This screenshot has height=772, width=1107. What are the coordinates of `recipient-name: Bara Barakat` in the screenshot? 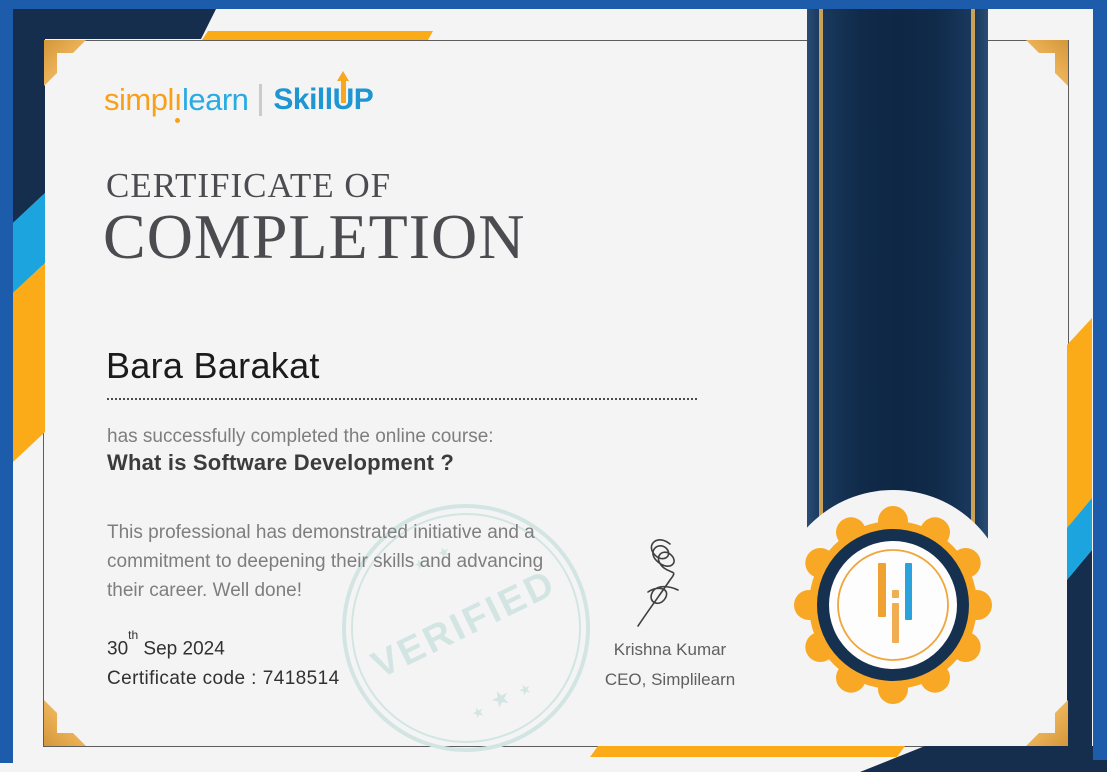 It's located at (213, 365).